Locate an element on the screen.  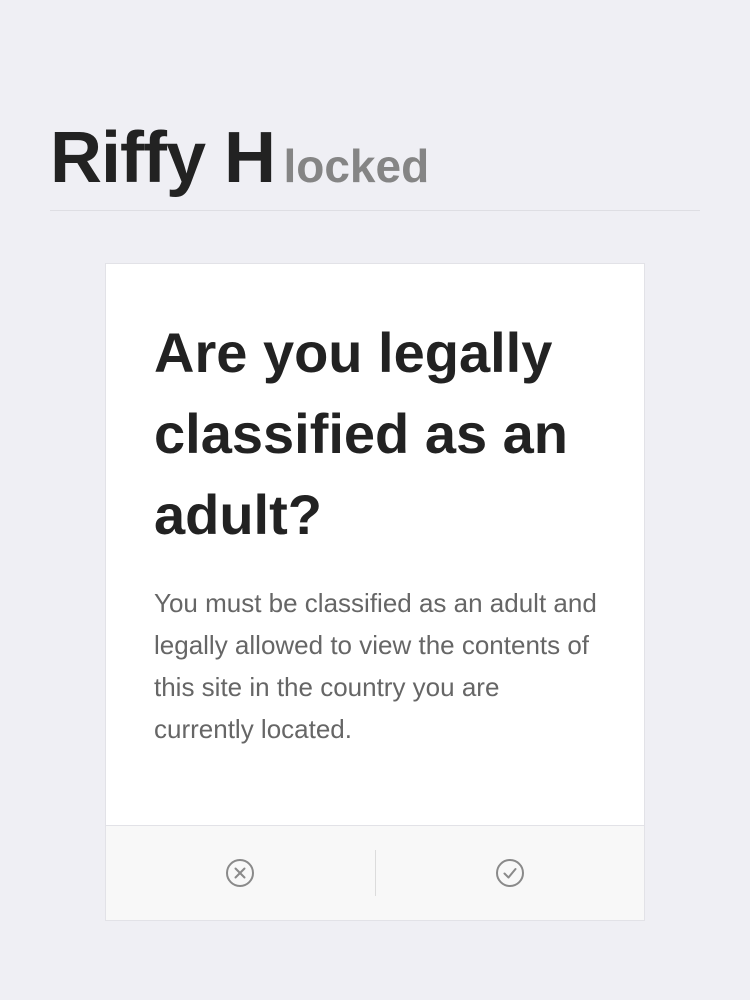
profile-header: Riffy H locked is located at coordinates (375, 164).